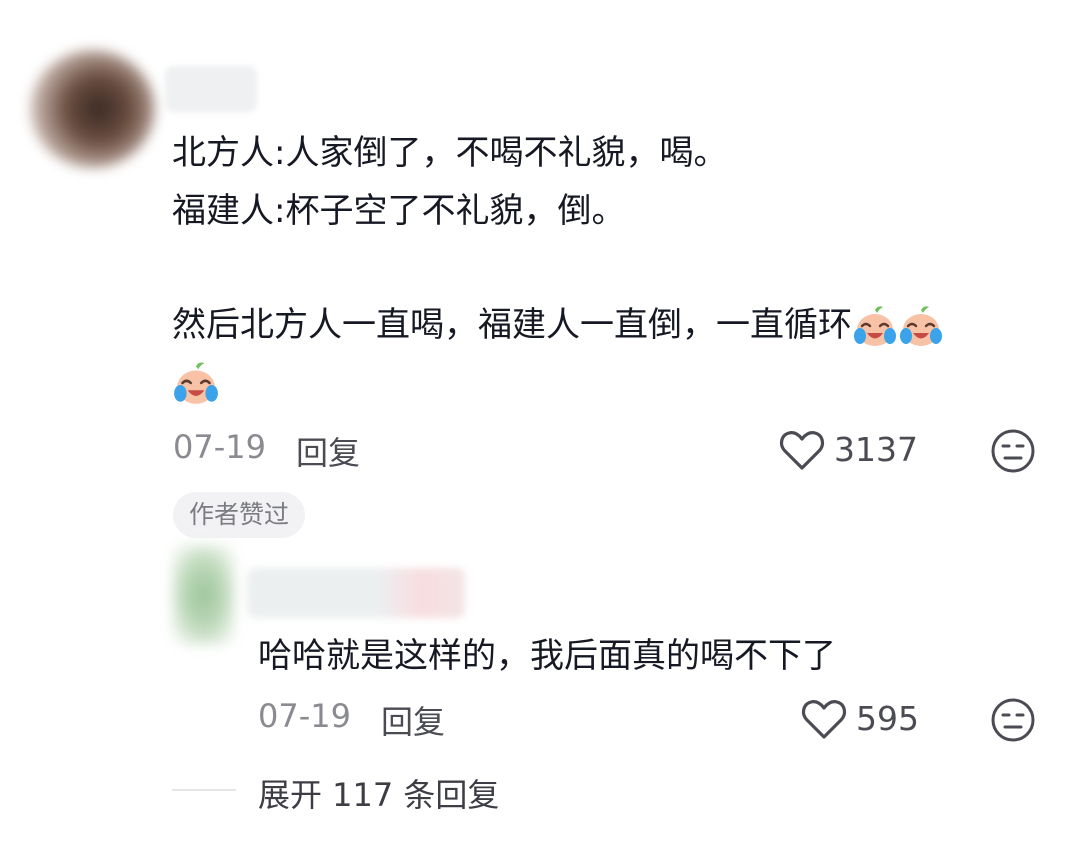 The height and width of the screenshot is (859, 1080). Describe the element at coordinates (219, 447) in the screenshot. I see `comment-date: 07-19` at that location.